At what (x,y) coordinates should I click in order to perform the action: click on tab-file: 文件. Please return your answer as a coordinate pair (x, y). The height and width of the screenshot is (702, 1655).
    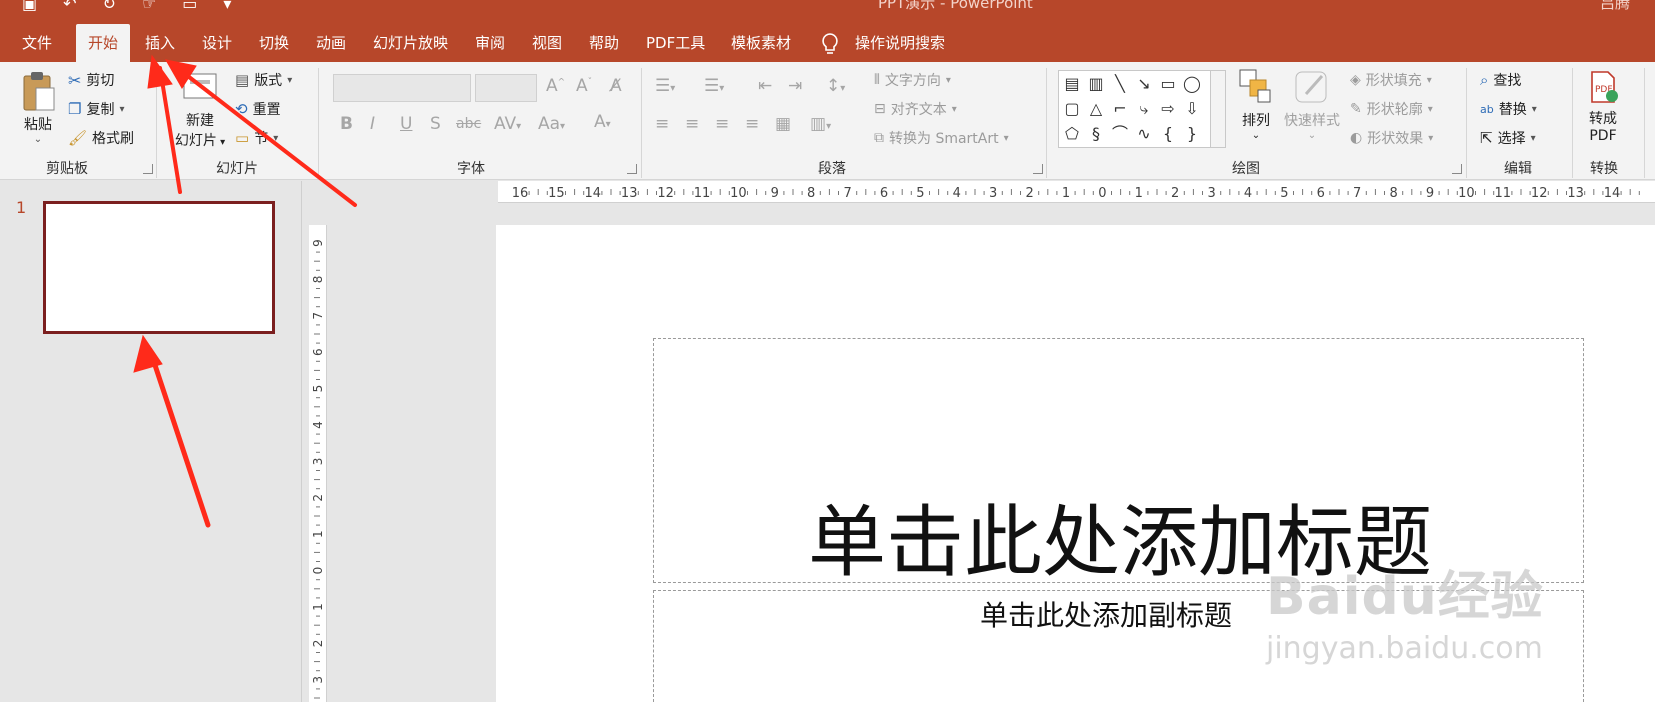
    Looking at the image, I should click on (37, 43).